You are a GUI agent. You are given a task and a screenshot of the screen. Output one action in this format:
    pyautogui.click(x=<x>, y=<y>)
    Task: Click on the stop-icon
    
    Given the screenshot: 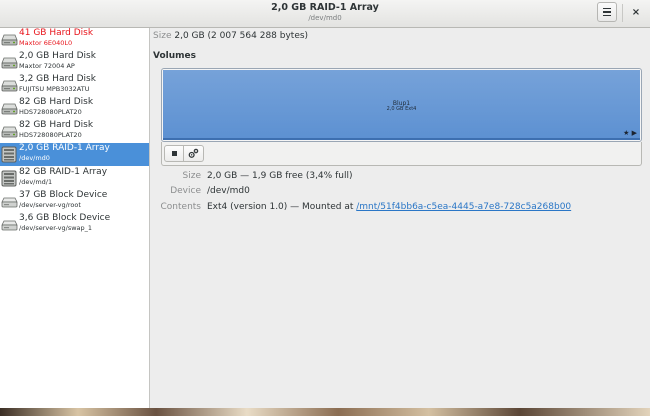 What is the action you would take?
    pyautogui.click(x=174, y=153)
    